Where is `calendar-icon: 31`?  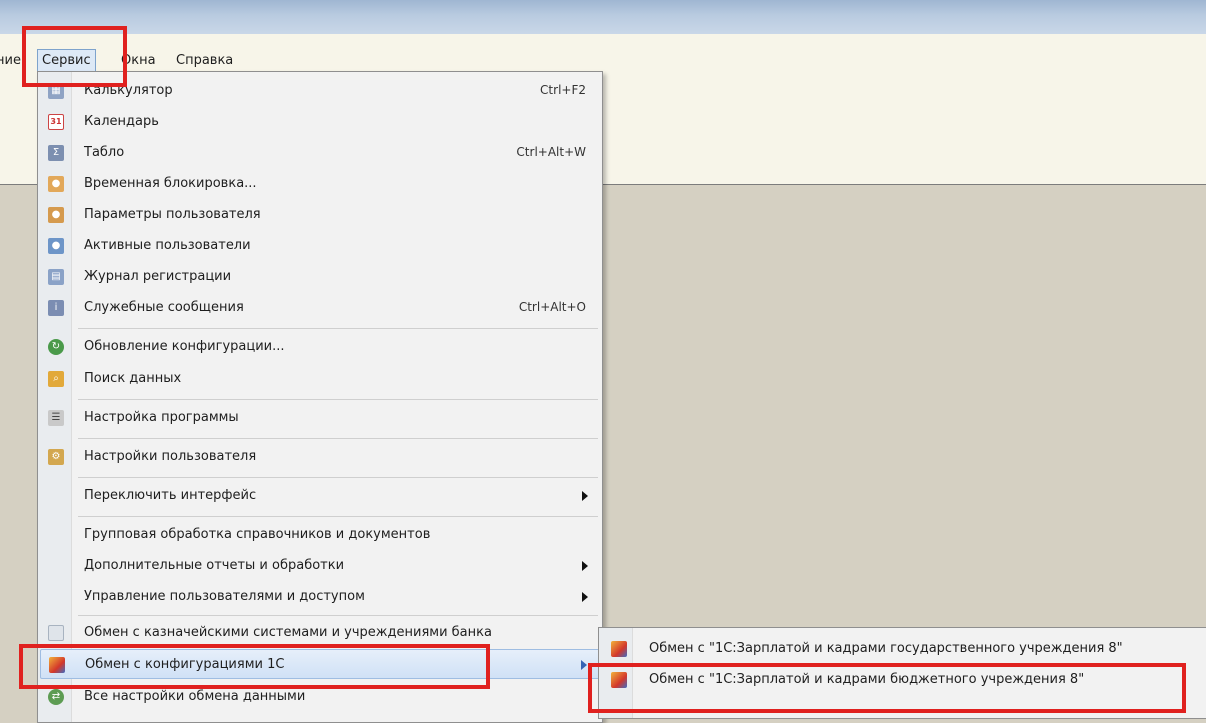 calendar-icon: 31 is located at coordinates (56, 122).